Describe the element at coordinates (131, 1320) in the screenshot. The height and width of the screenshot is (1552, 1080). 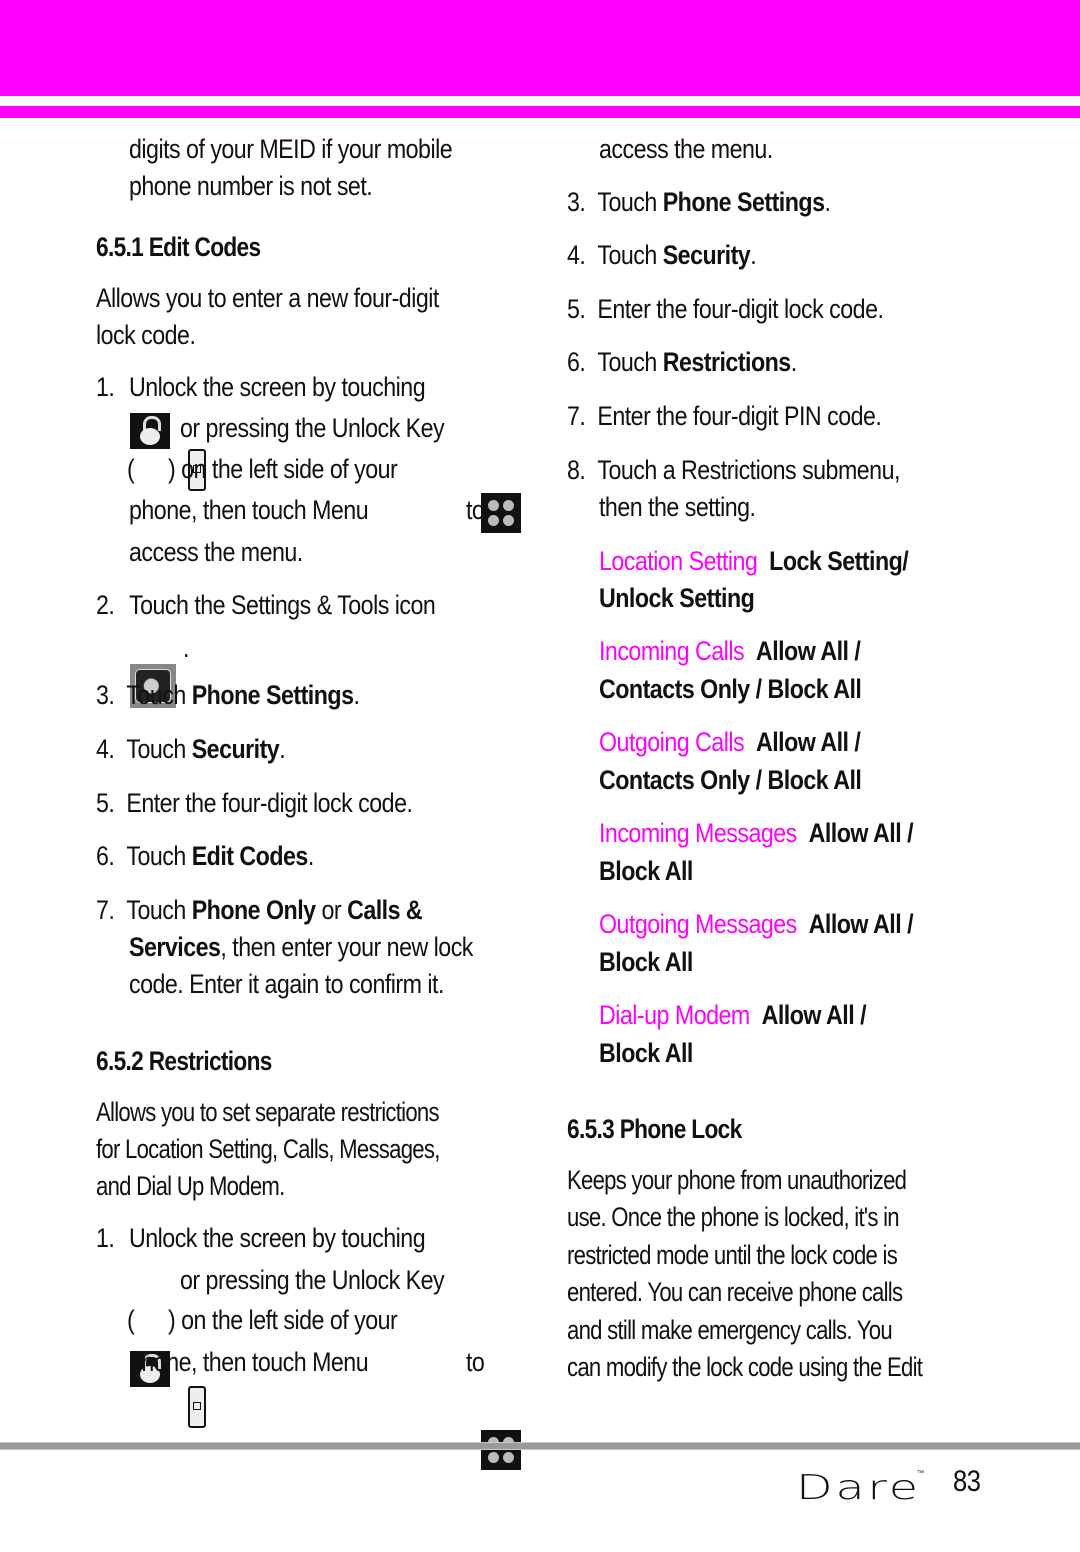
I see `paren: (` at that location.